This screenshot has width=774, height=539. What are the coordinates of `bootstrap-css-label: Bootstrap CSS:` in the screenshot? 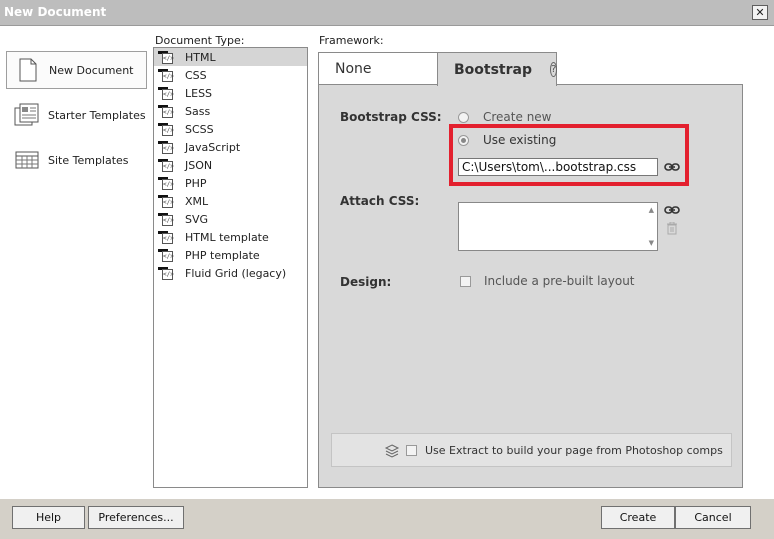 It's located at (391, 117).